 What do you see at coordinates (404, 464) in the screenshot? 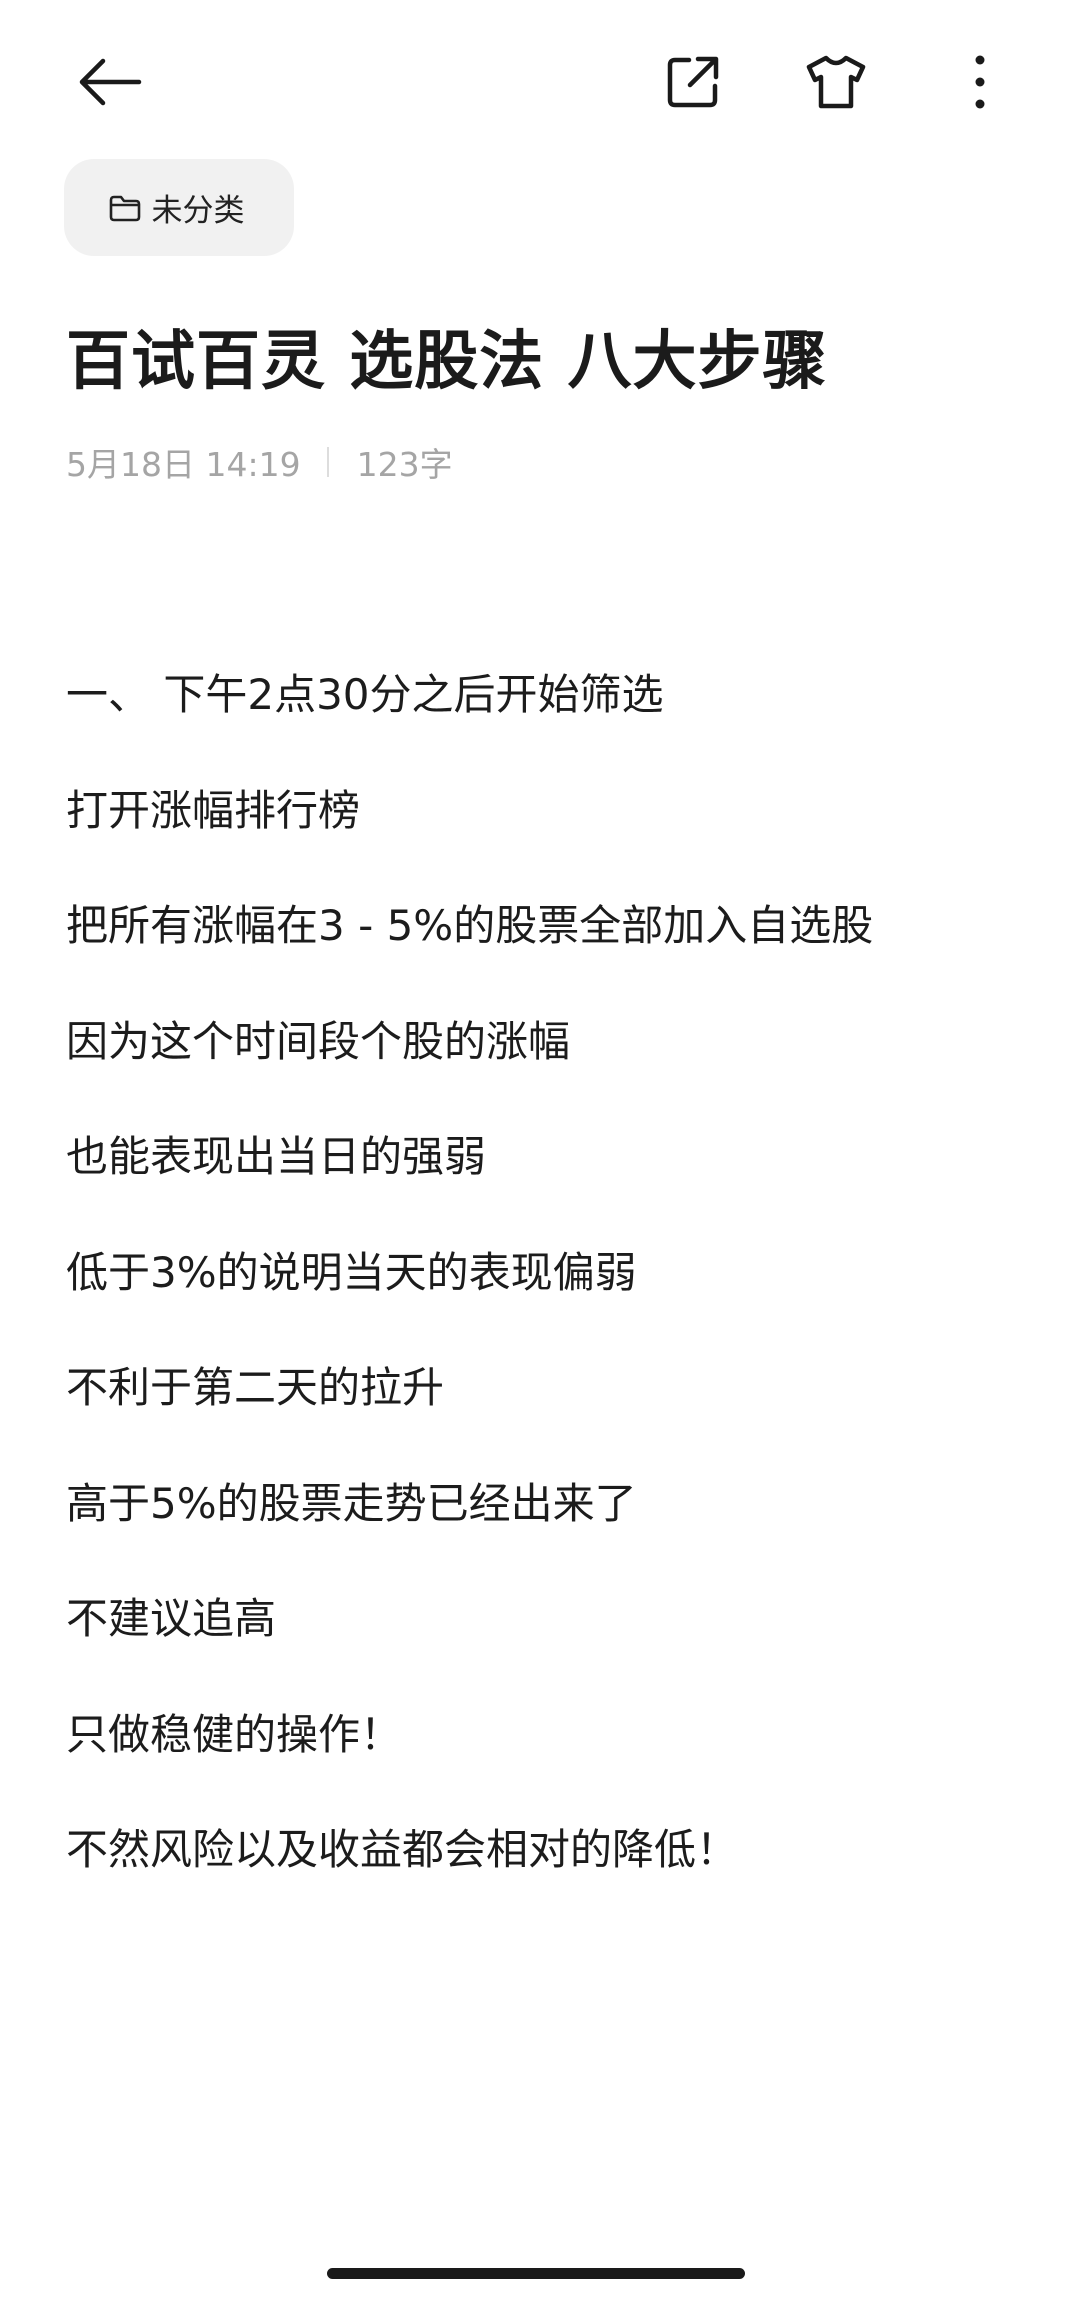
I see `word-count: 123字` at bounding box center [404, 464].